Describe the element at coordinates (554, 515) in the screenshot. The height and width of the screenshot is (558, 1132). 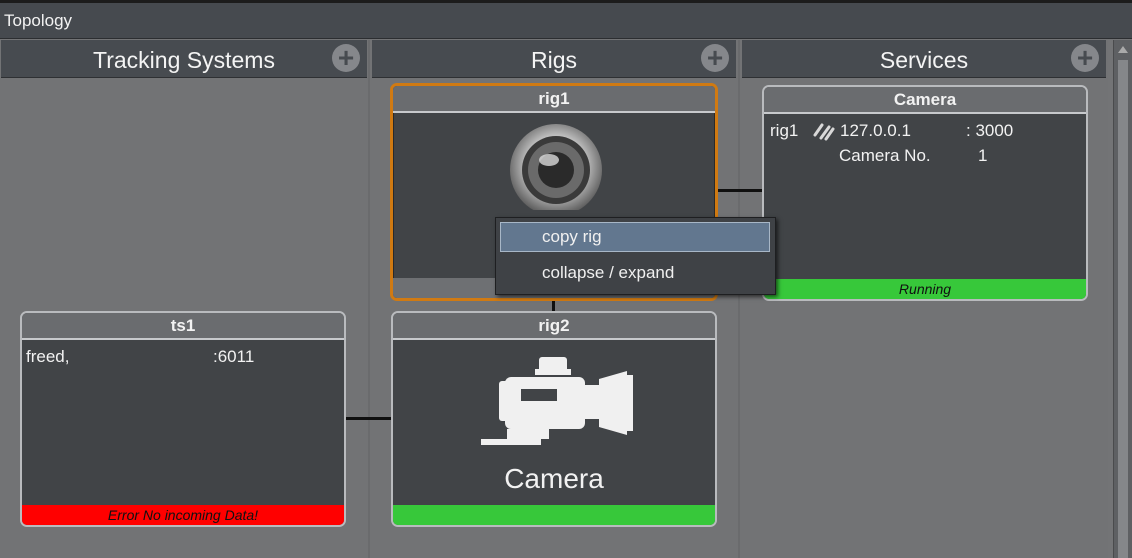
I see `status-bar` at that location.